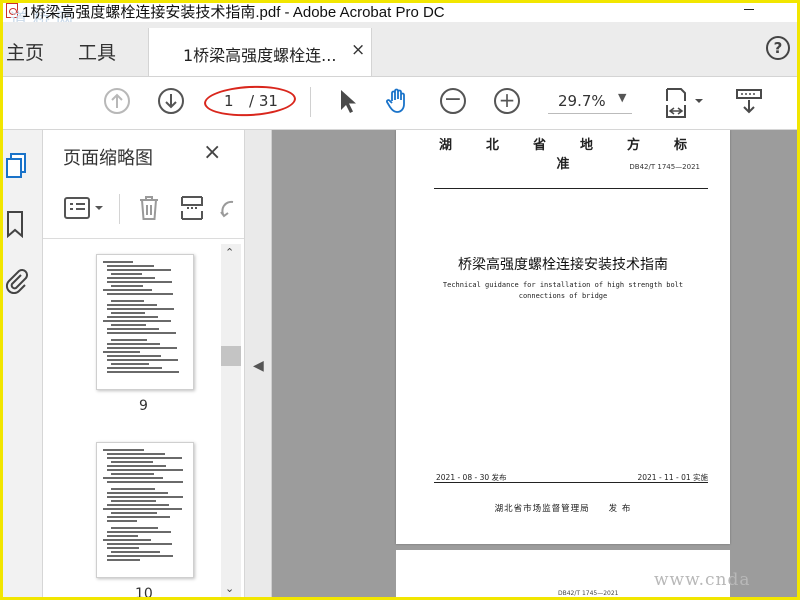  I want to click on issuer: 湖北省市场监督管理局 发 布, so click(563, 509).